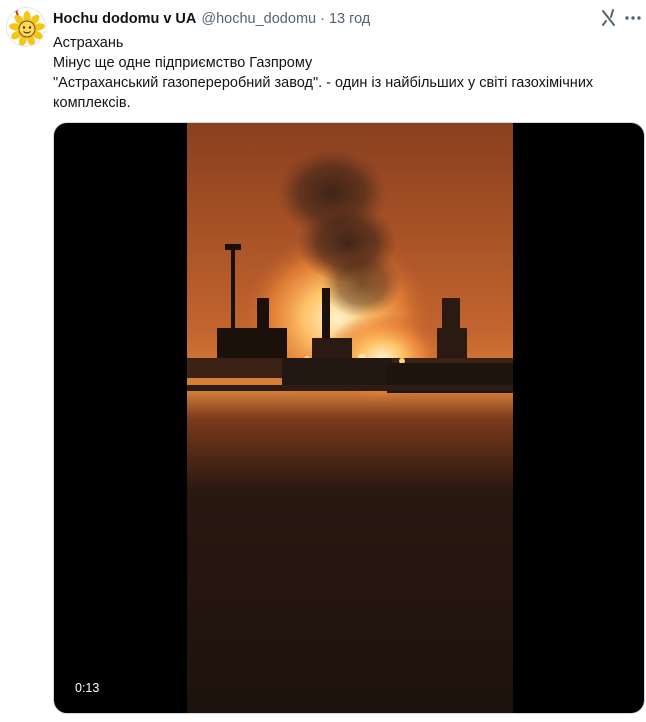 This screenshot has height=722, width=646. Describe the element at coordinates (258, 19) in the screenshot. I see `author-handle: @hochu_dodomu` at that location.